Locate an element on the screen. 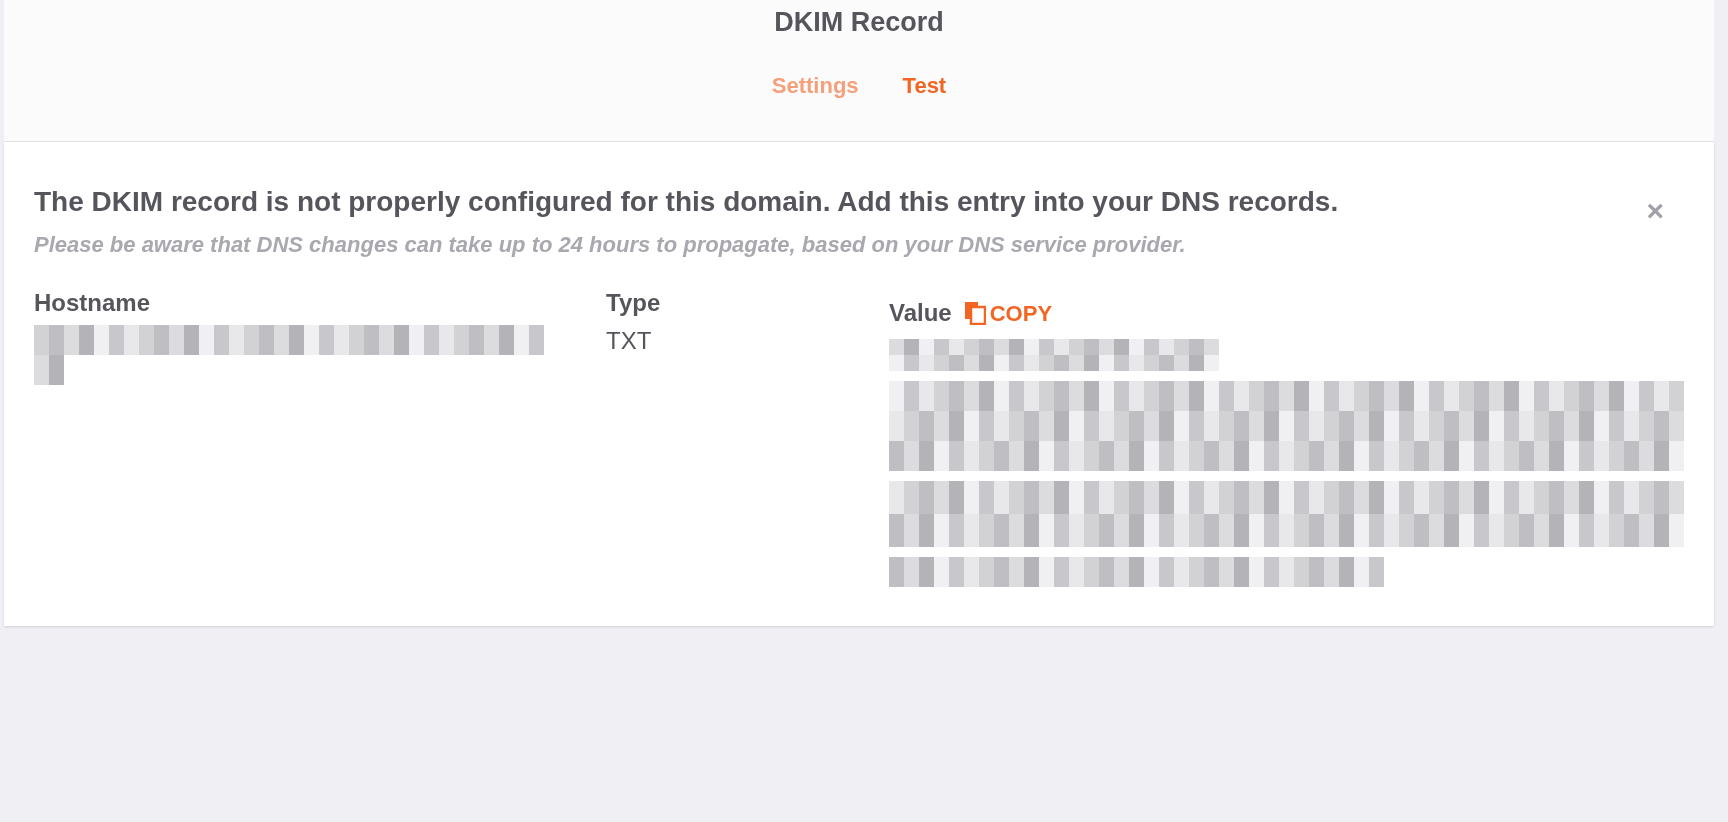  close-button: × is located at coordinates (1655, 211).